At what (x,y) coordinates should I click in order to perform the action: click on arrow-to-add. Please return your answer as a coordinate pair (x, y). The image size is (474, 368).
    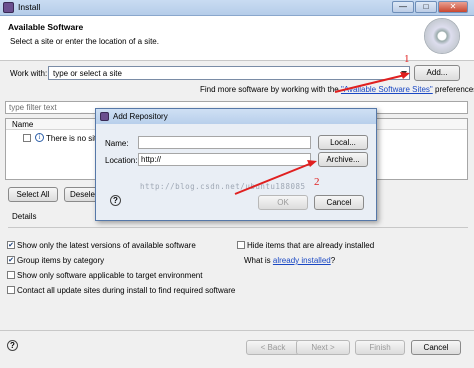
    Looking at the image, I should click on (370, 83).